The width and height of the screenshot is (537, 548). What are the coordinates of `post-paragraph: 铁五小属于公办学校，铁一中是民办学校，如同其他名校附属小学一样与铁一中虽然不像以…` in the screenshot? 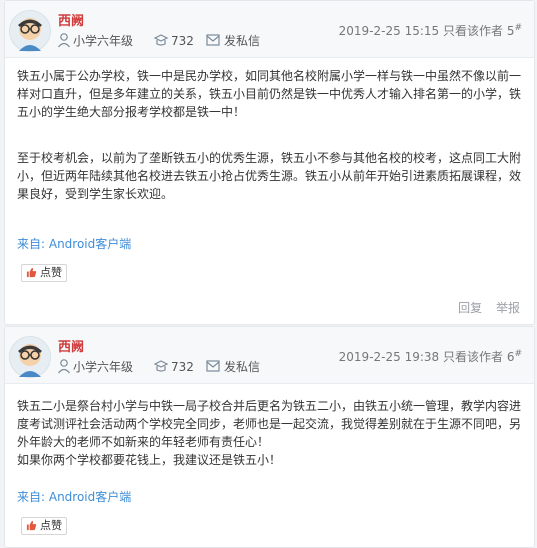 It's located at (269, 94).